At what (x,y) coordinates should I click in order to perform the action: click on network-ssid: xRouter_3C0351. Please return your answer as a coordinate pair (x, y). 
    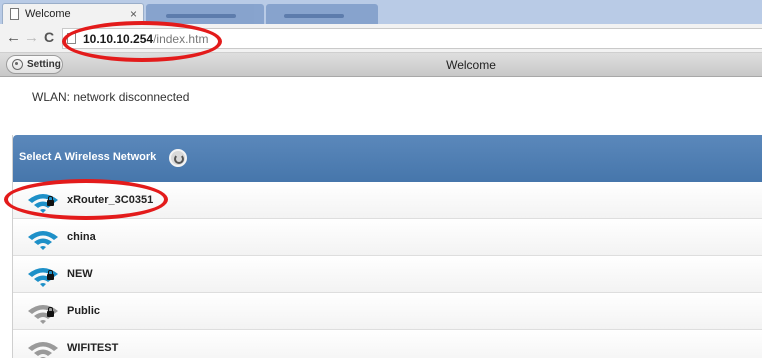
    Looking at the image, I should click on (110, 200).